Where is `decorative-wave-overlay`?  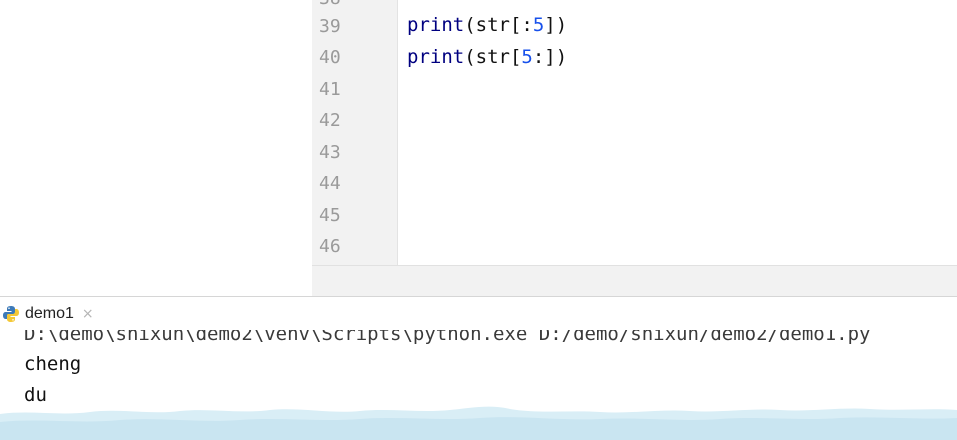
decorative-wave-overlay is located at coordinates (478, 423).